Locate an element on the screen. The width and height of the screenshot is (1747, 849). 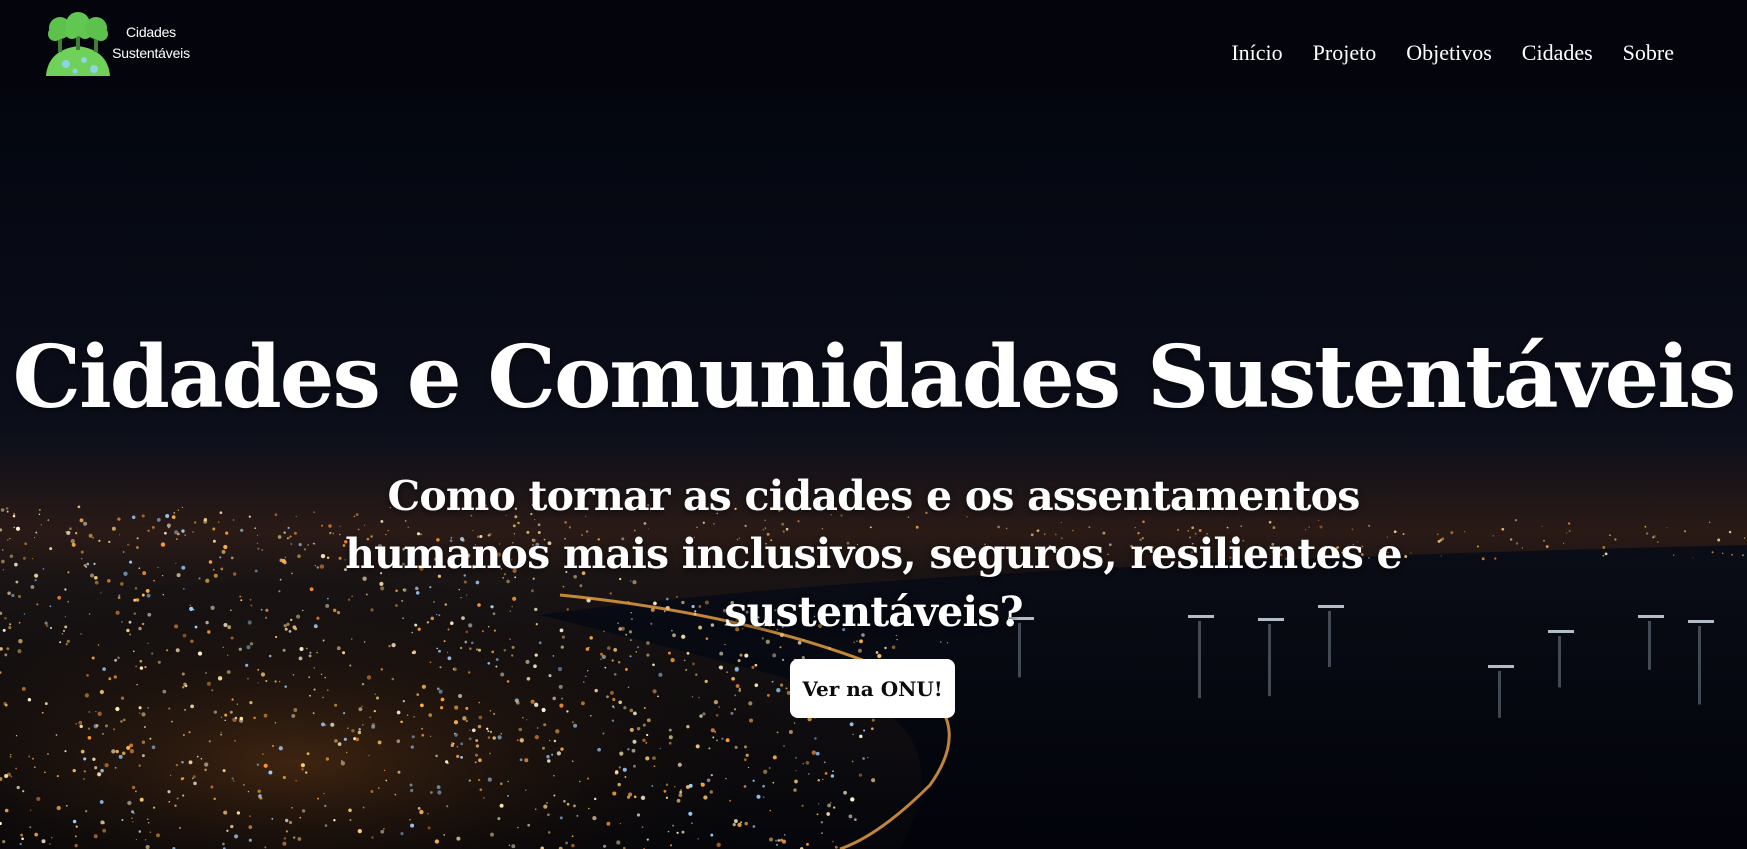
hero-title: Cidades e Comunidades Sustentáveis is located at coordinates (874, 377).